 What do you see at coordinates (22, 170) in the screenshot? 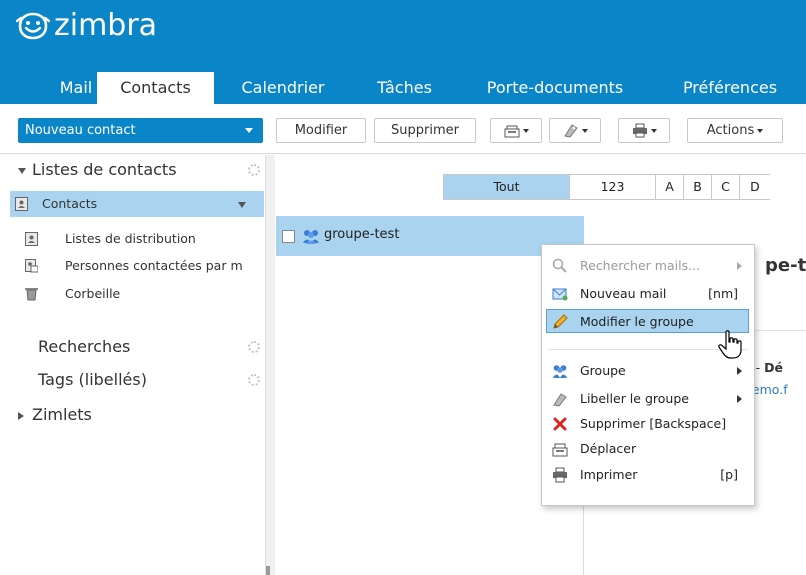
I see `collapse-icon` at bounding box center [22, 170].